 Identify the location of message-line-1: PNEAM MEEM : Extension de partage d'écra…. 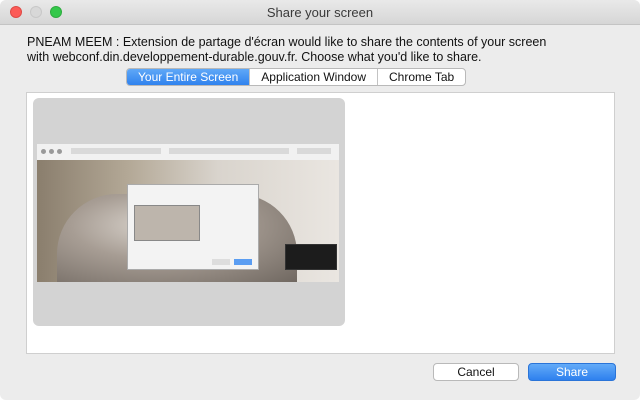
(287, 42).